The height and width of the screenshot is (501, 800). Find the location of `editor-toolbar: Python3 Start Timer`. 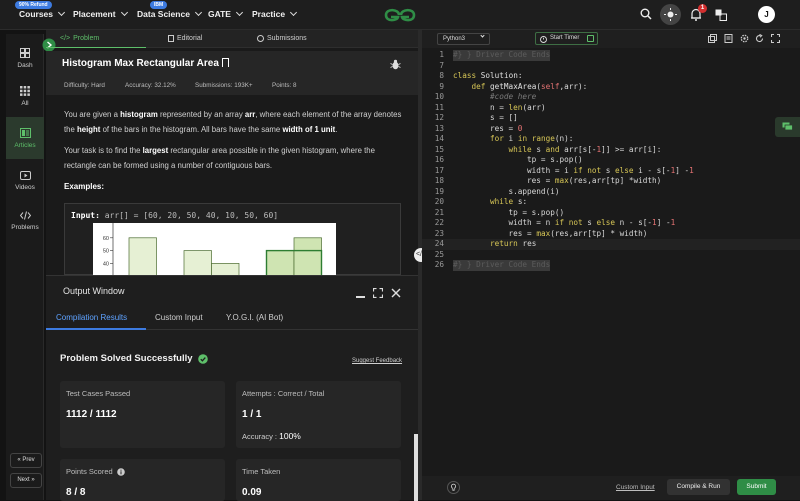

editor-toolbar: Python3 Start Timer is located at coordinates (611, 39).